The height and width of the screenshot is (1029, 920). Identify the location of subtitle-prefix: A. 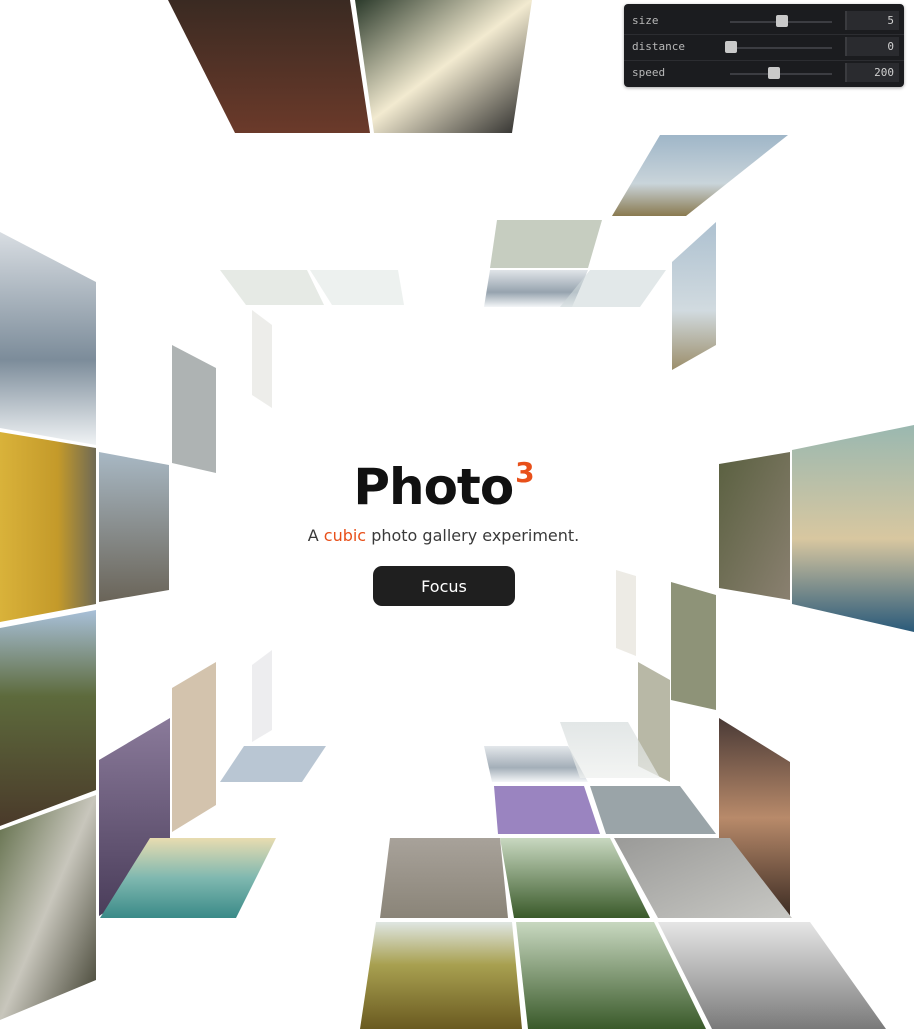
(315, 535).